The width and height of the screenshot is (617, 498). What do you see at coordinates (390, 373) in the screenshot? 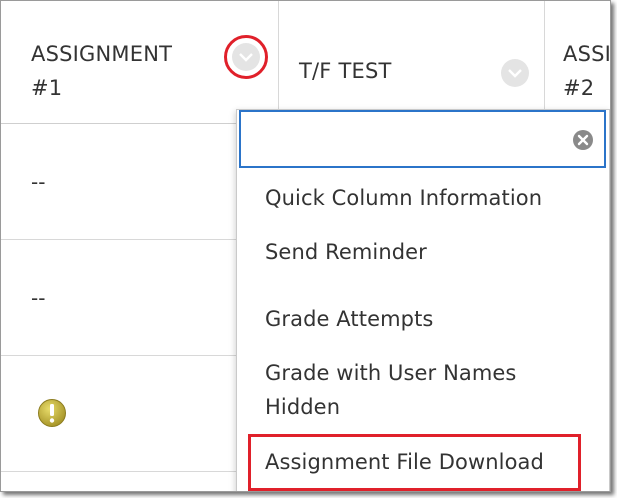
I see `menu-item-grade-with-user-names-hidden: Grade with User Names` at bounding box center [390, 373].